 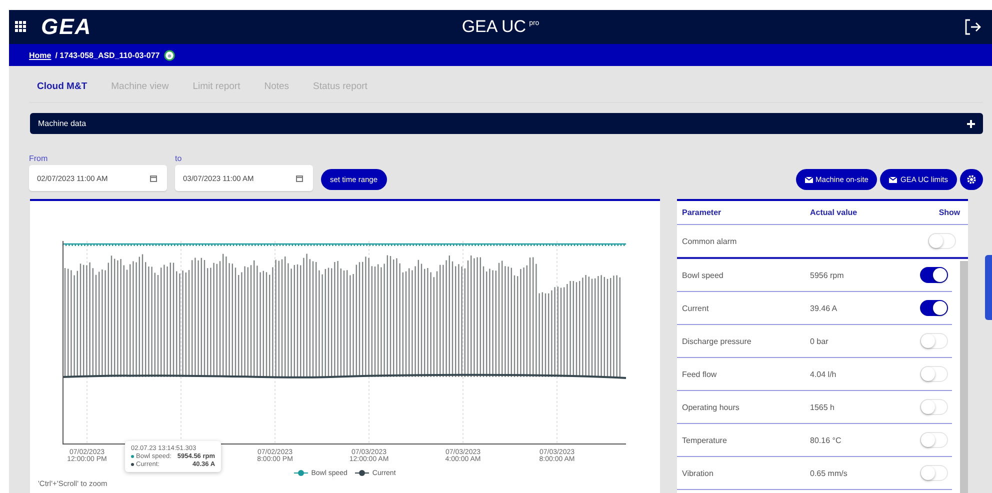 What do you see at coordinates (964, 377) in the screenshot?
I see `scrollbar` at bounding box center [964, 377].